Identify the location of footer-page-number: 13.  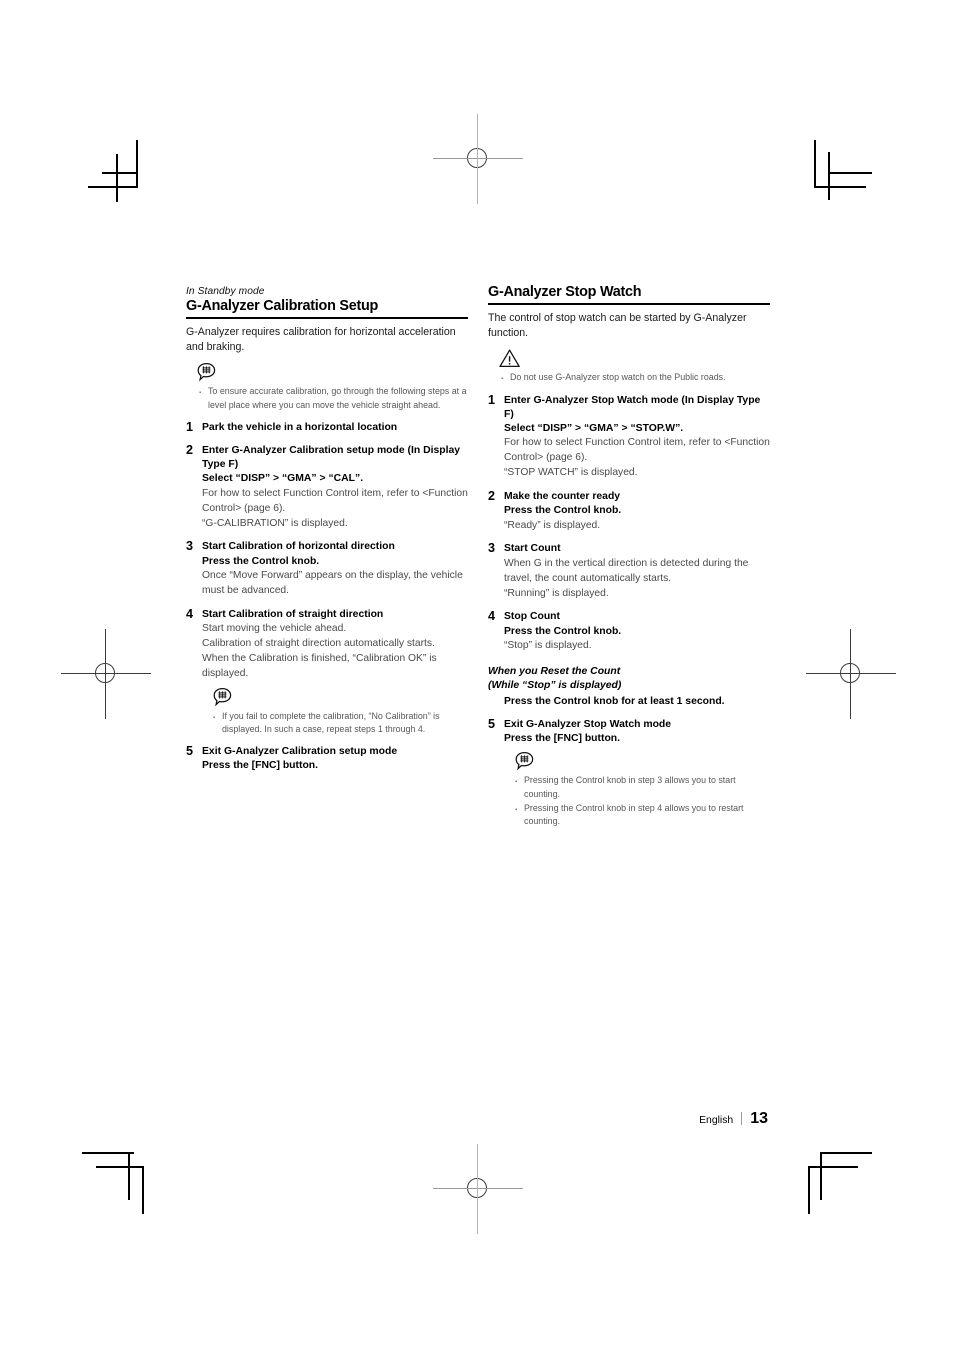
(759, 1118).